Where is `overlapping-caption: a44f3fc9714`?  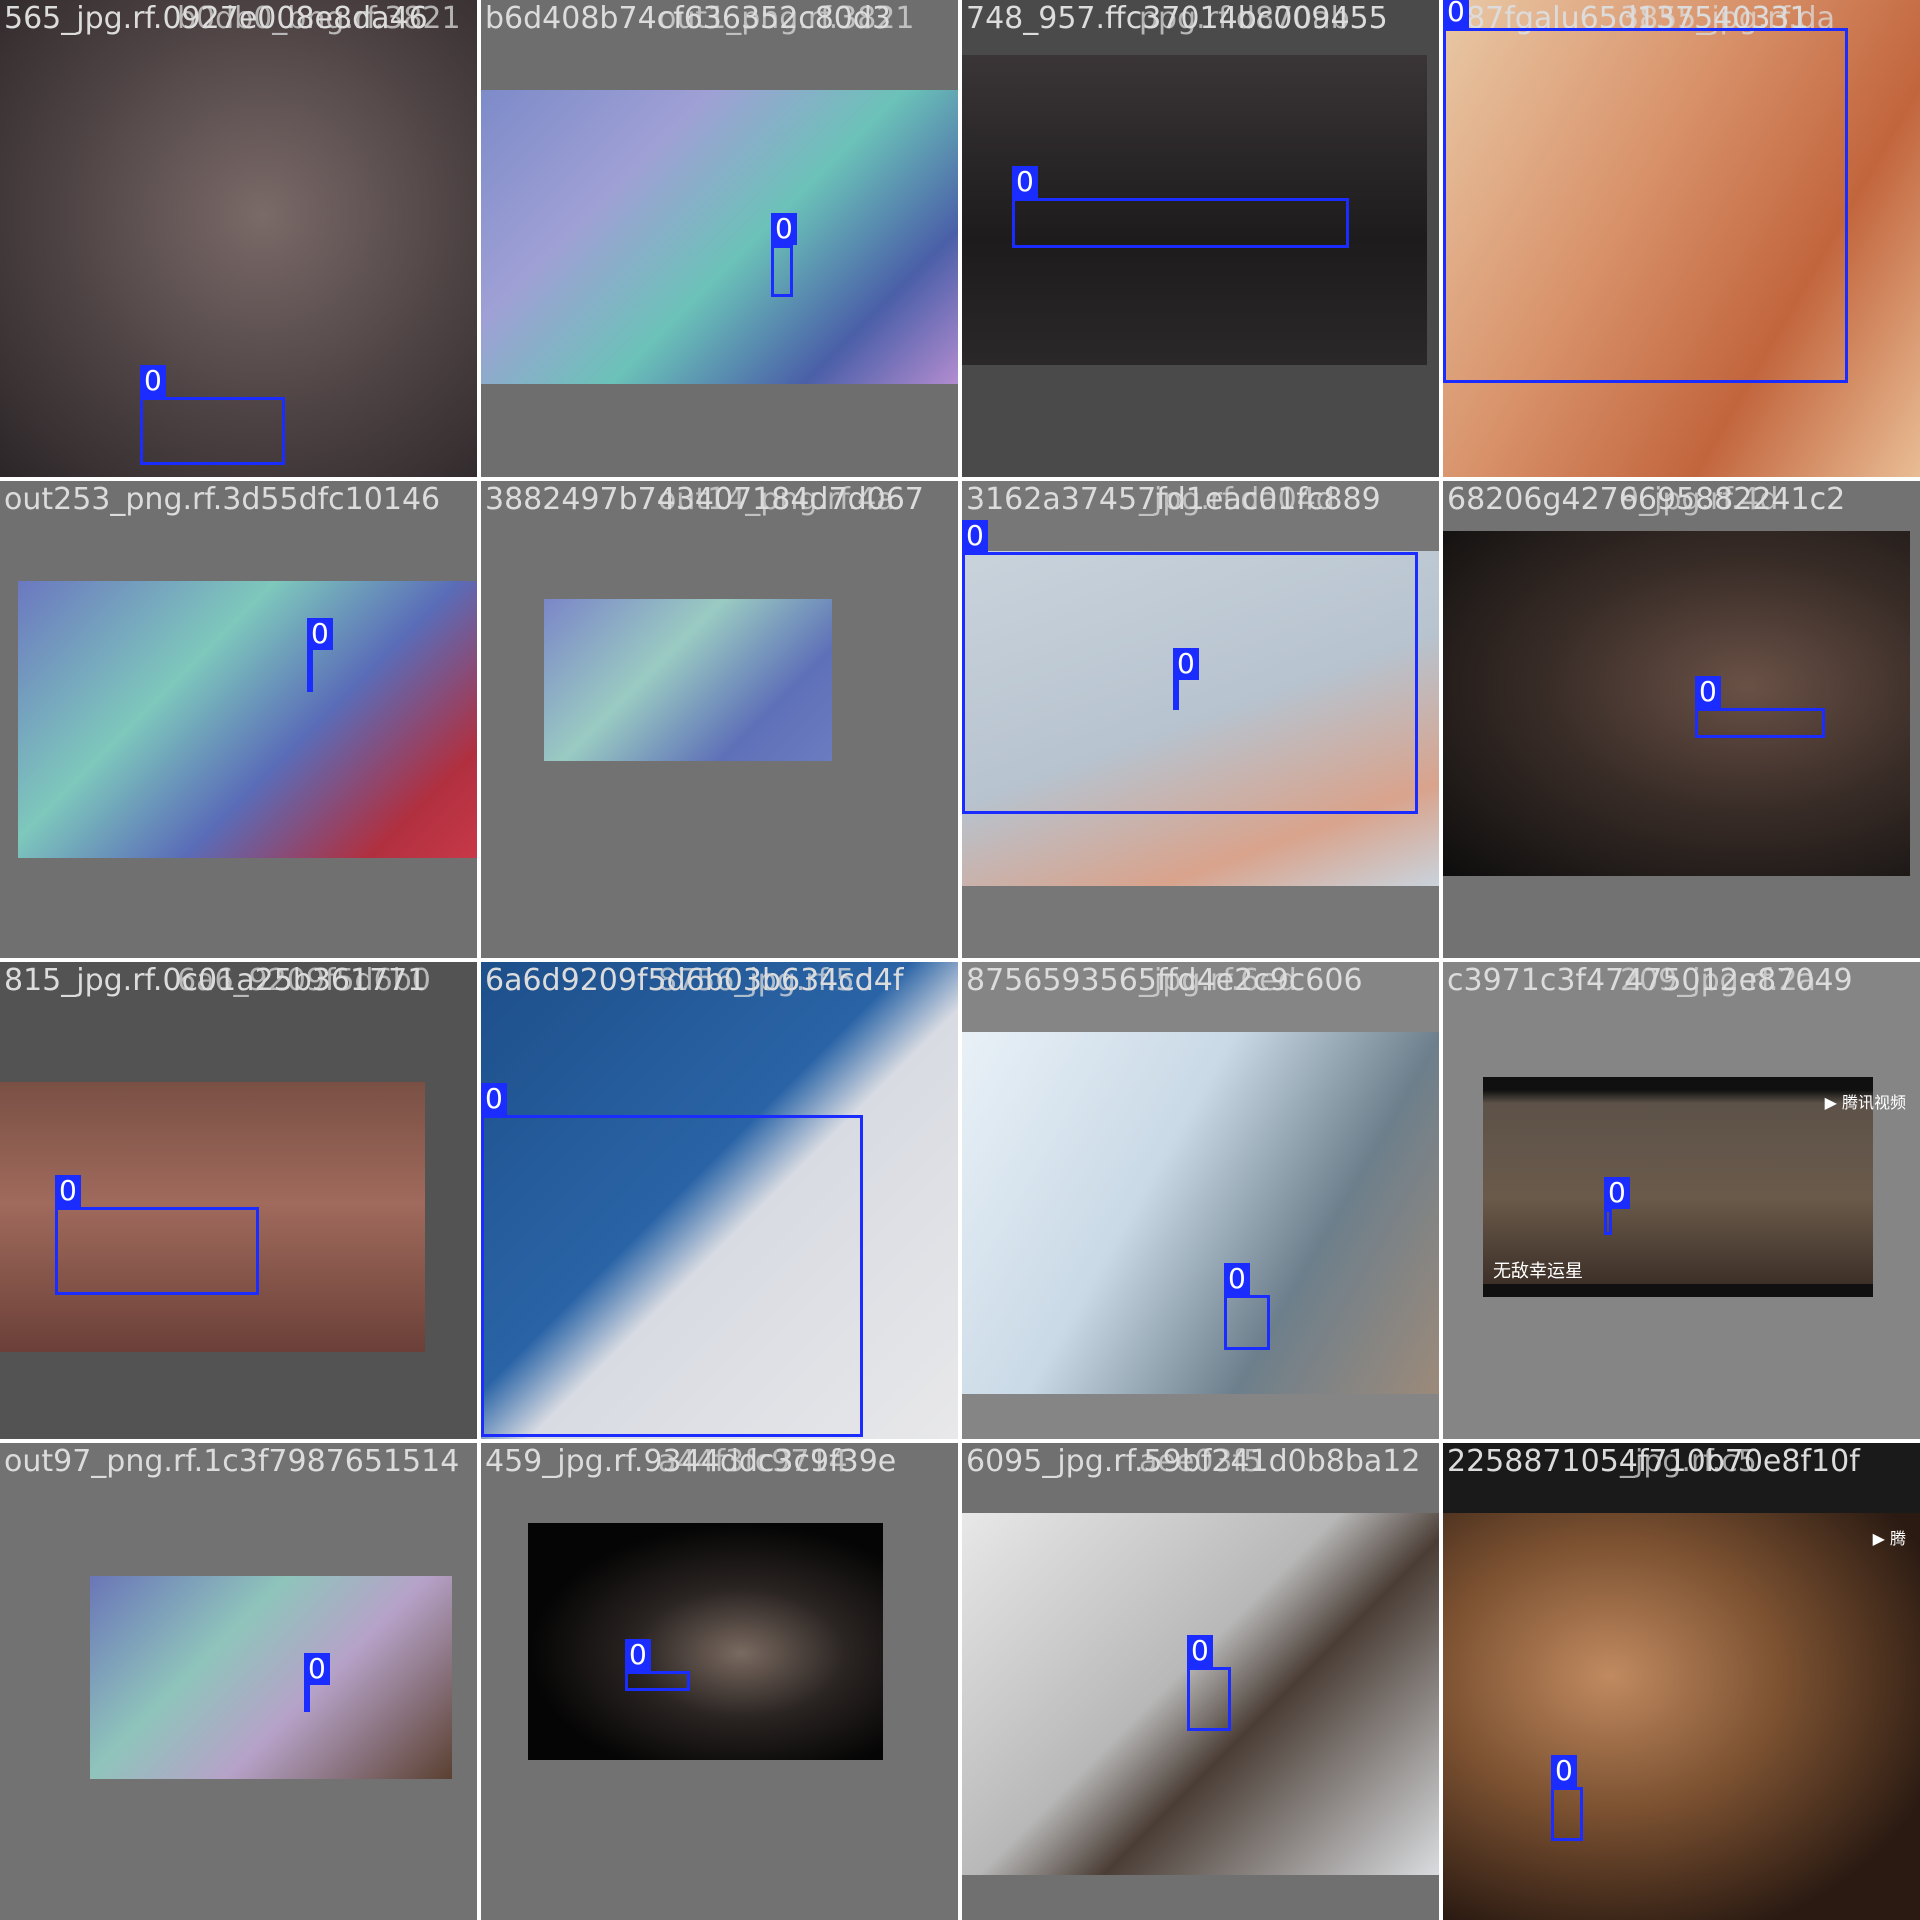
overlapping-caption: a44f3fc9714 is located at coordinates (753, 1461).